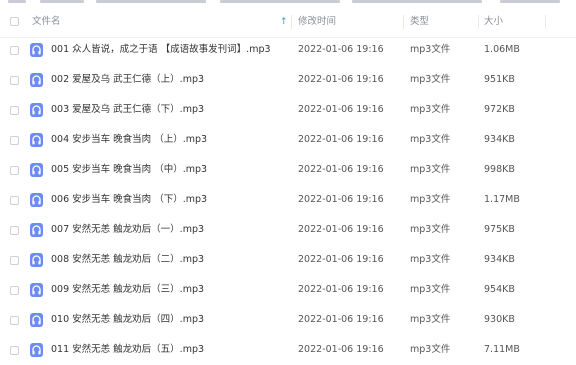  Describe the element at coordinates (499, 79) in the screenshot. I see `file-size: 951KB` at that location.